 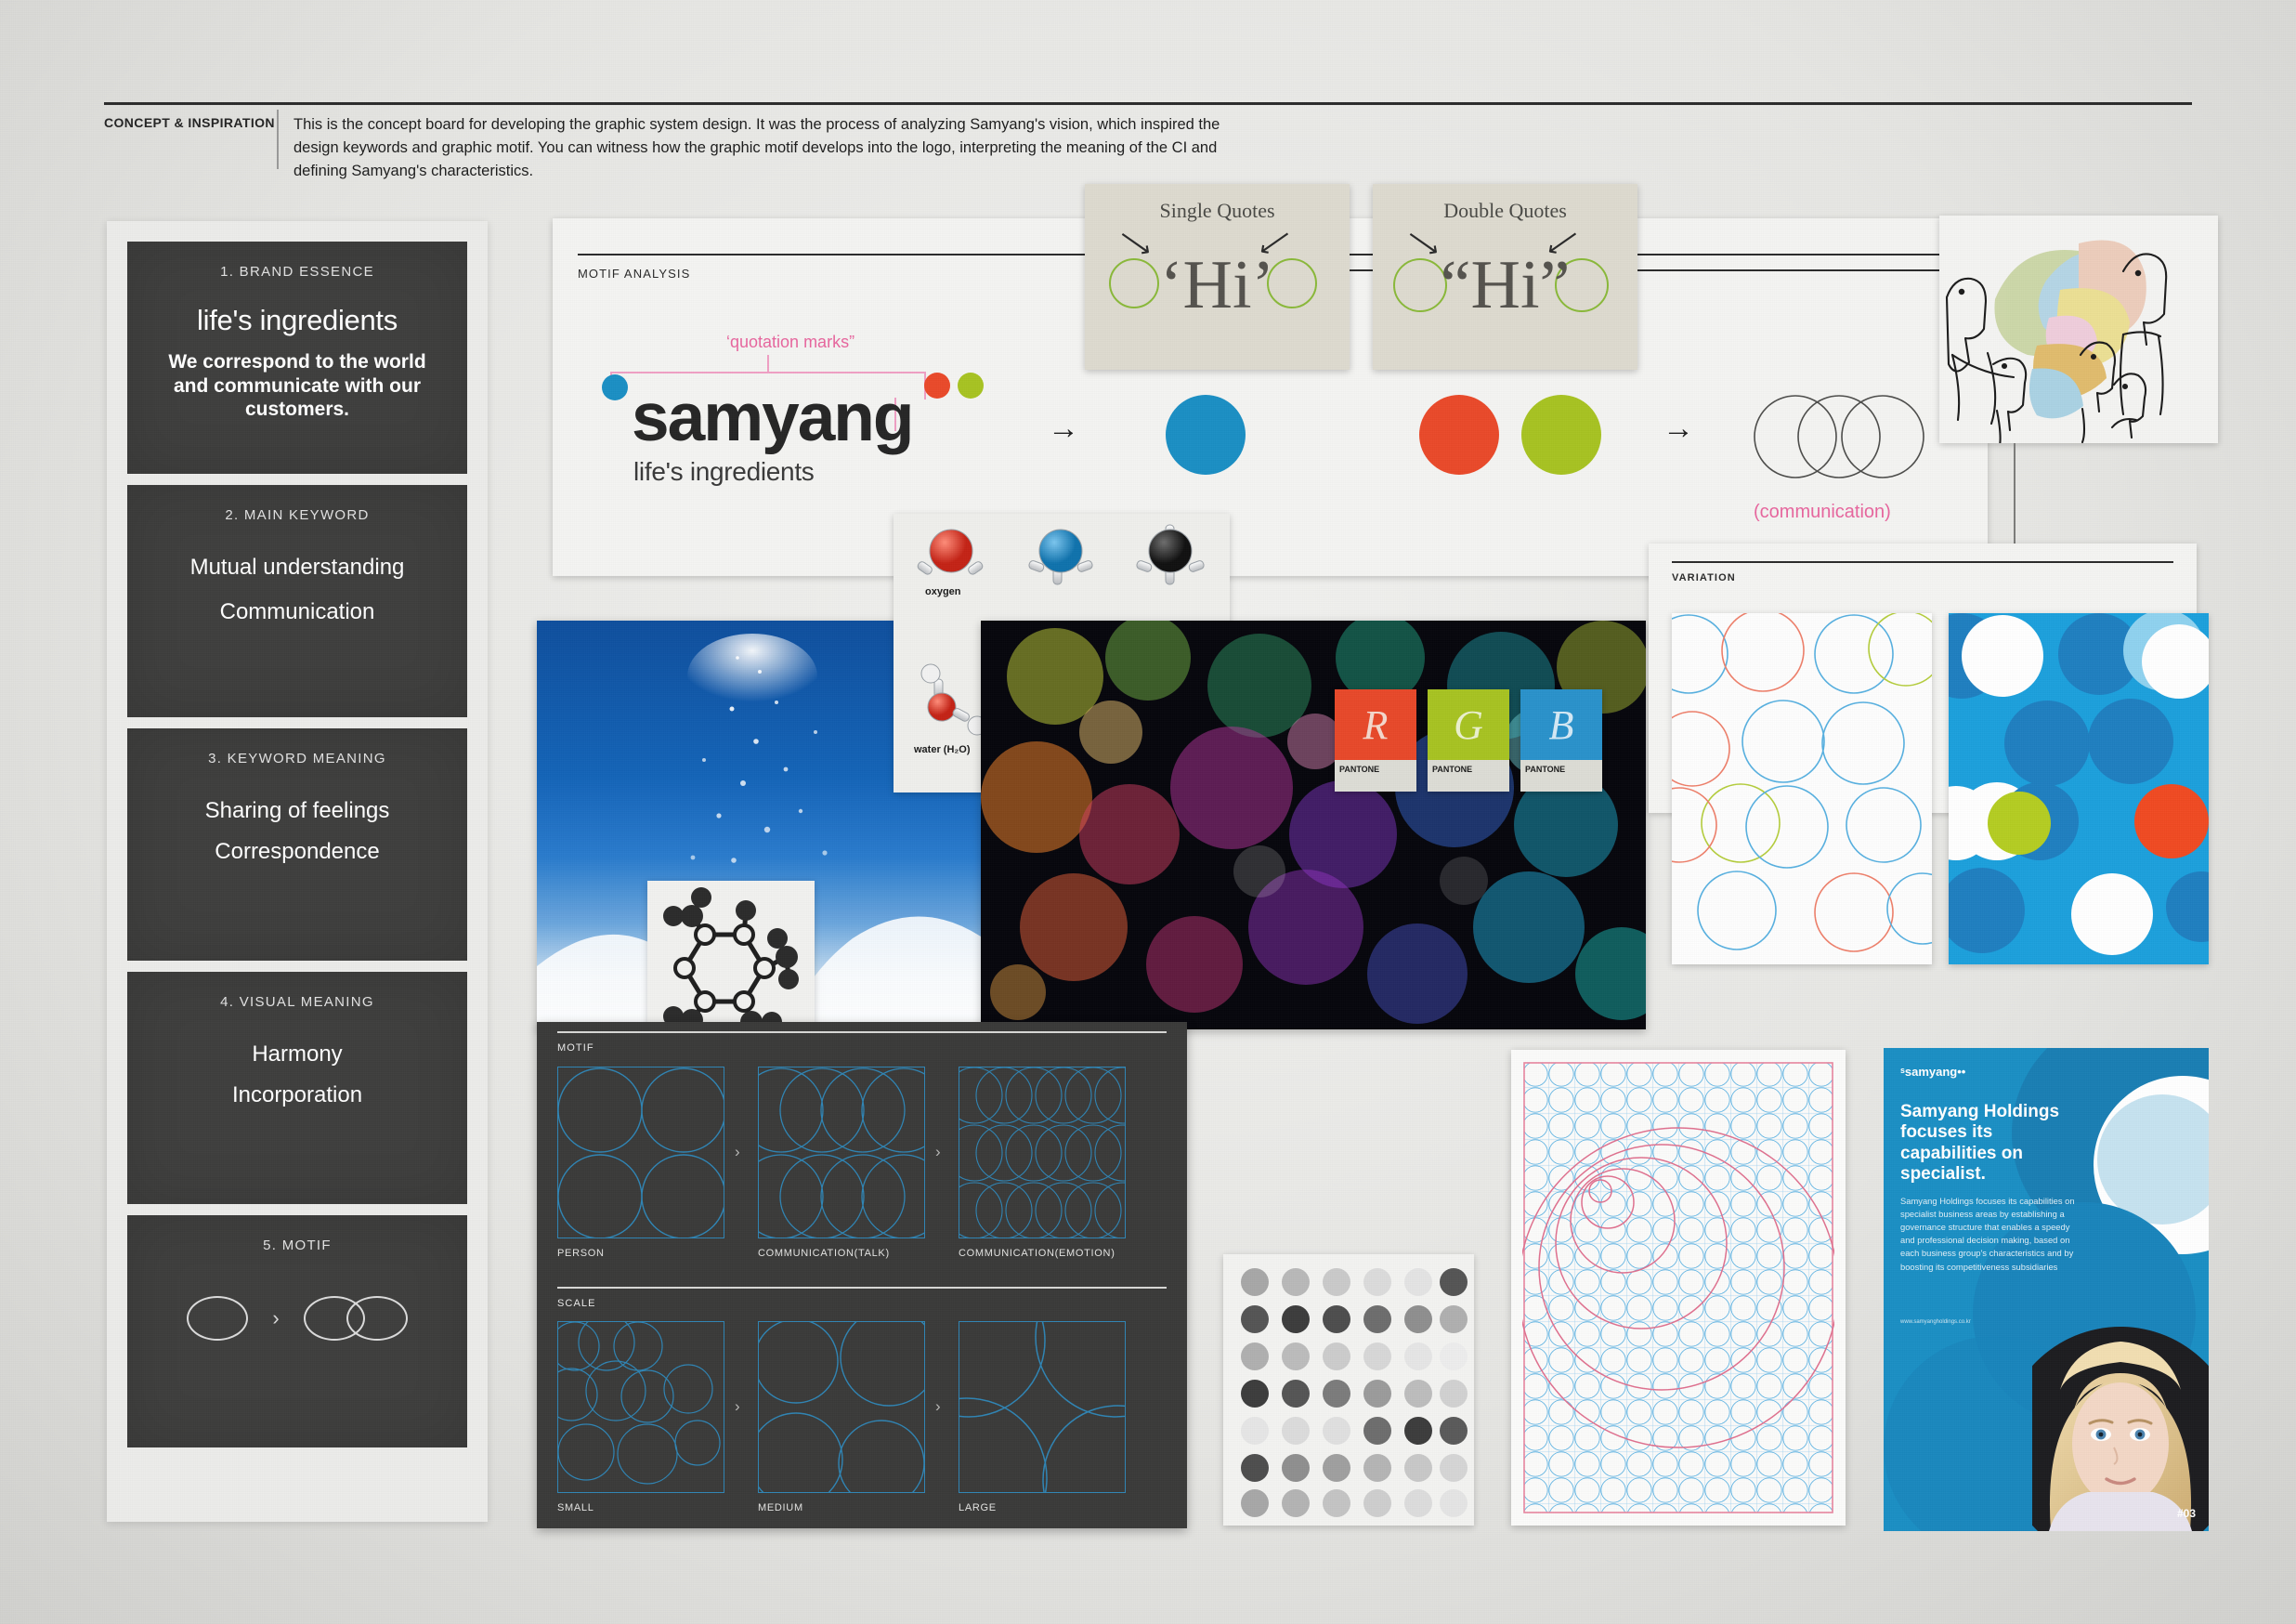 What do you see at coordinates (1678, 428) in the screenshot?
I see `flow-arrow-2: →` at bounding box center [1678, 428].